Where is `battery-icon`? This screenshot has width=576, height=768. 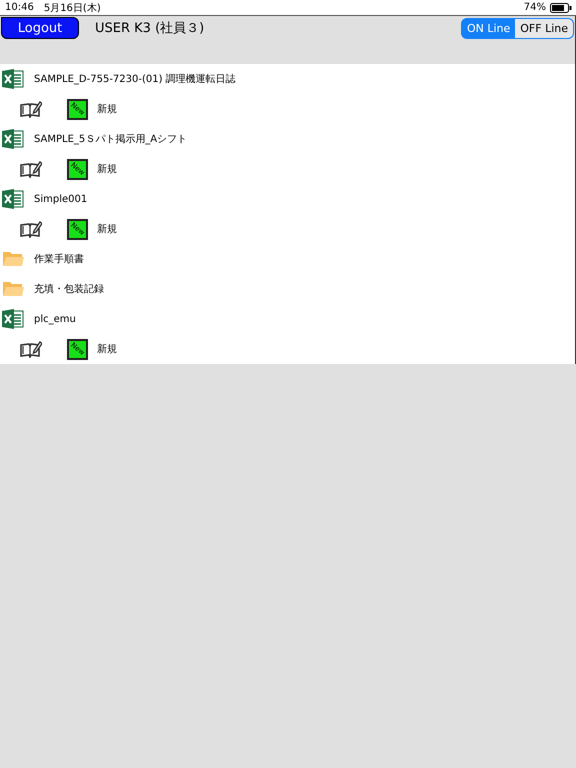 battery-icon is located at coordinates (561, 7).